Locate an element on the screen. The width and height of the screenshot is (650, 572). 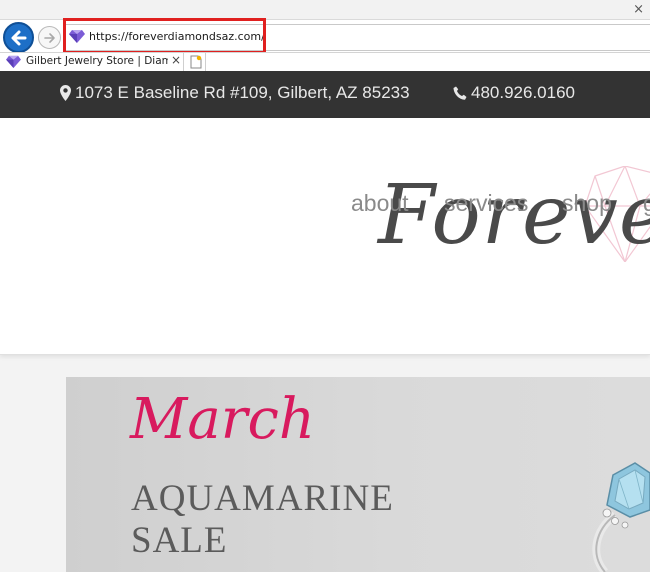
store-phone: 480.926.0160 is located at coordinates (514, 93).